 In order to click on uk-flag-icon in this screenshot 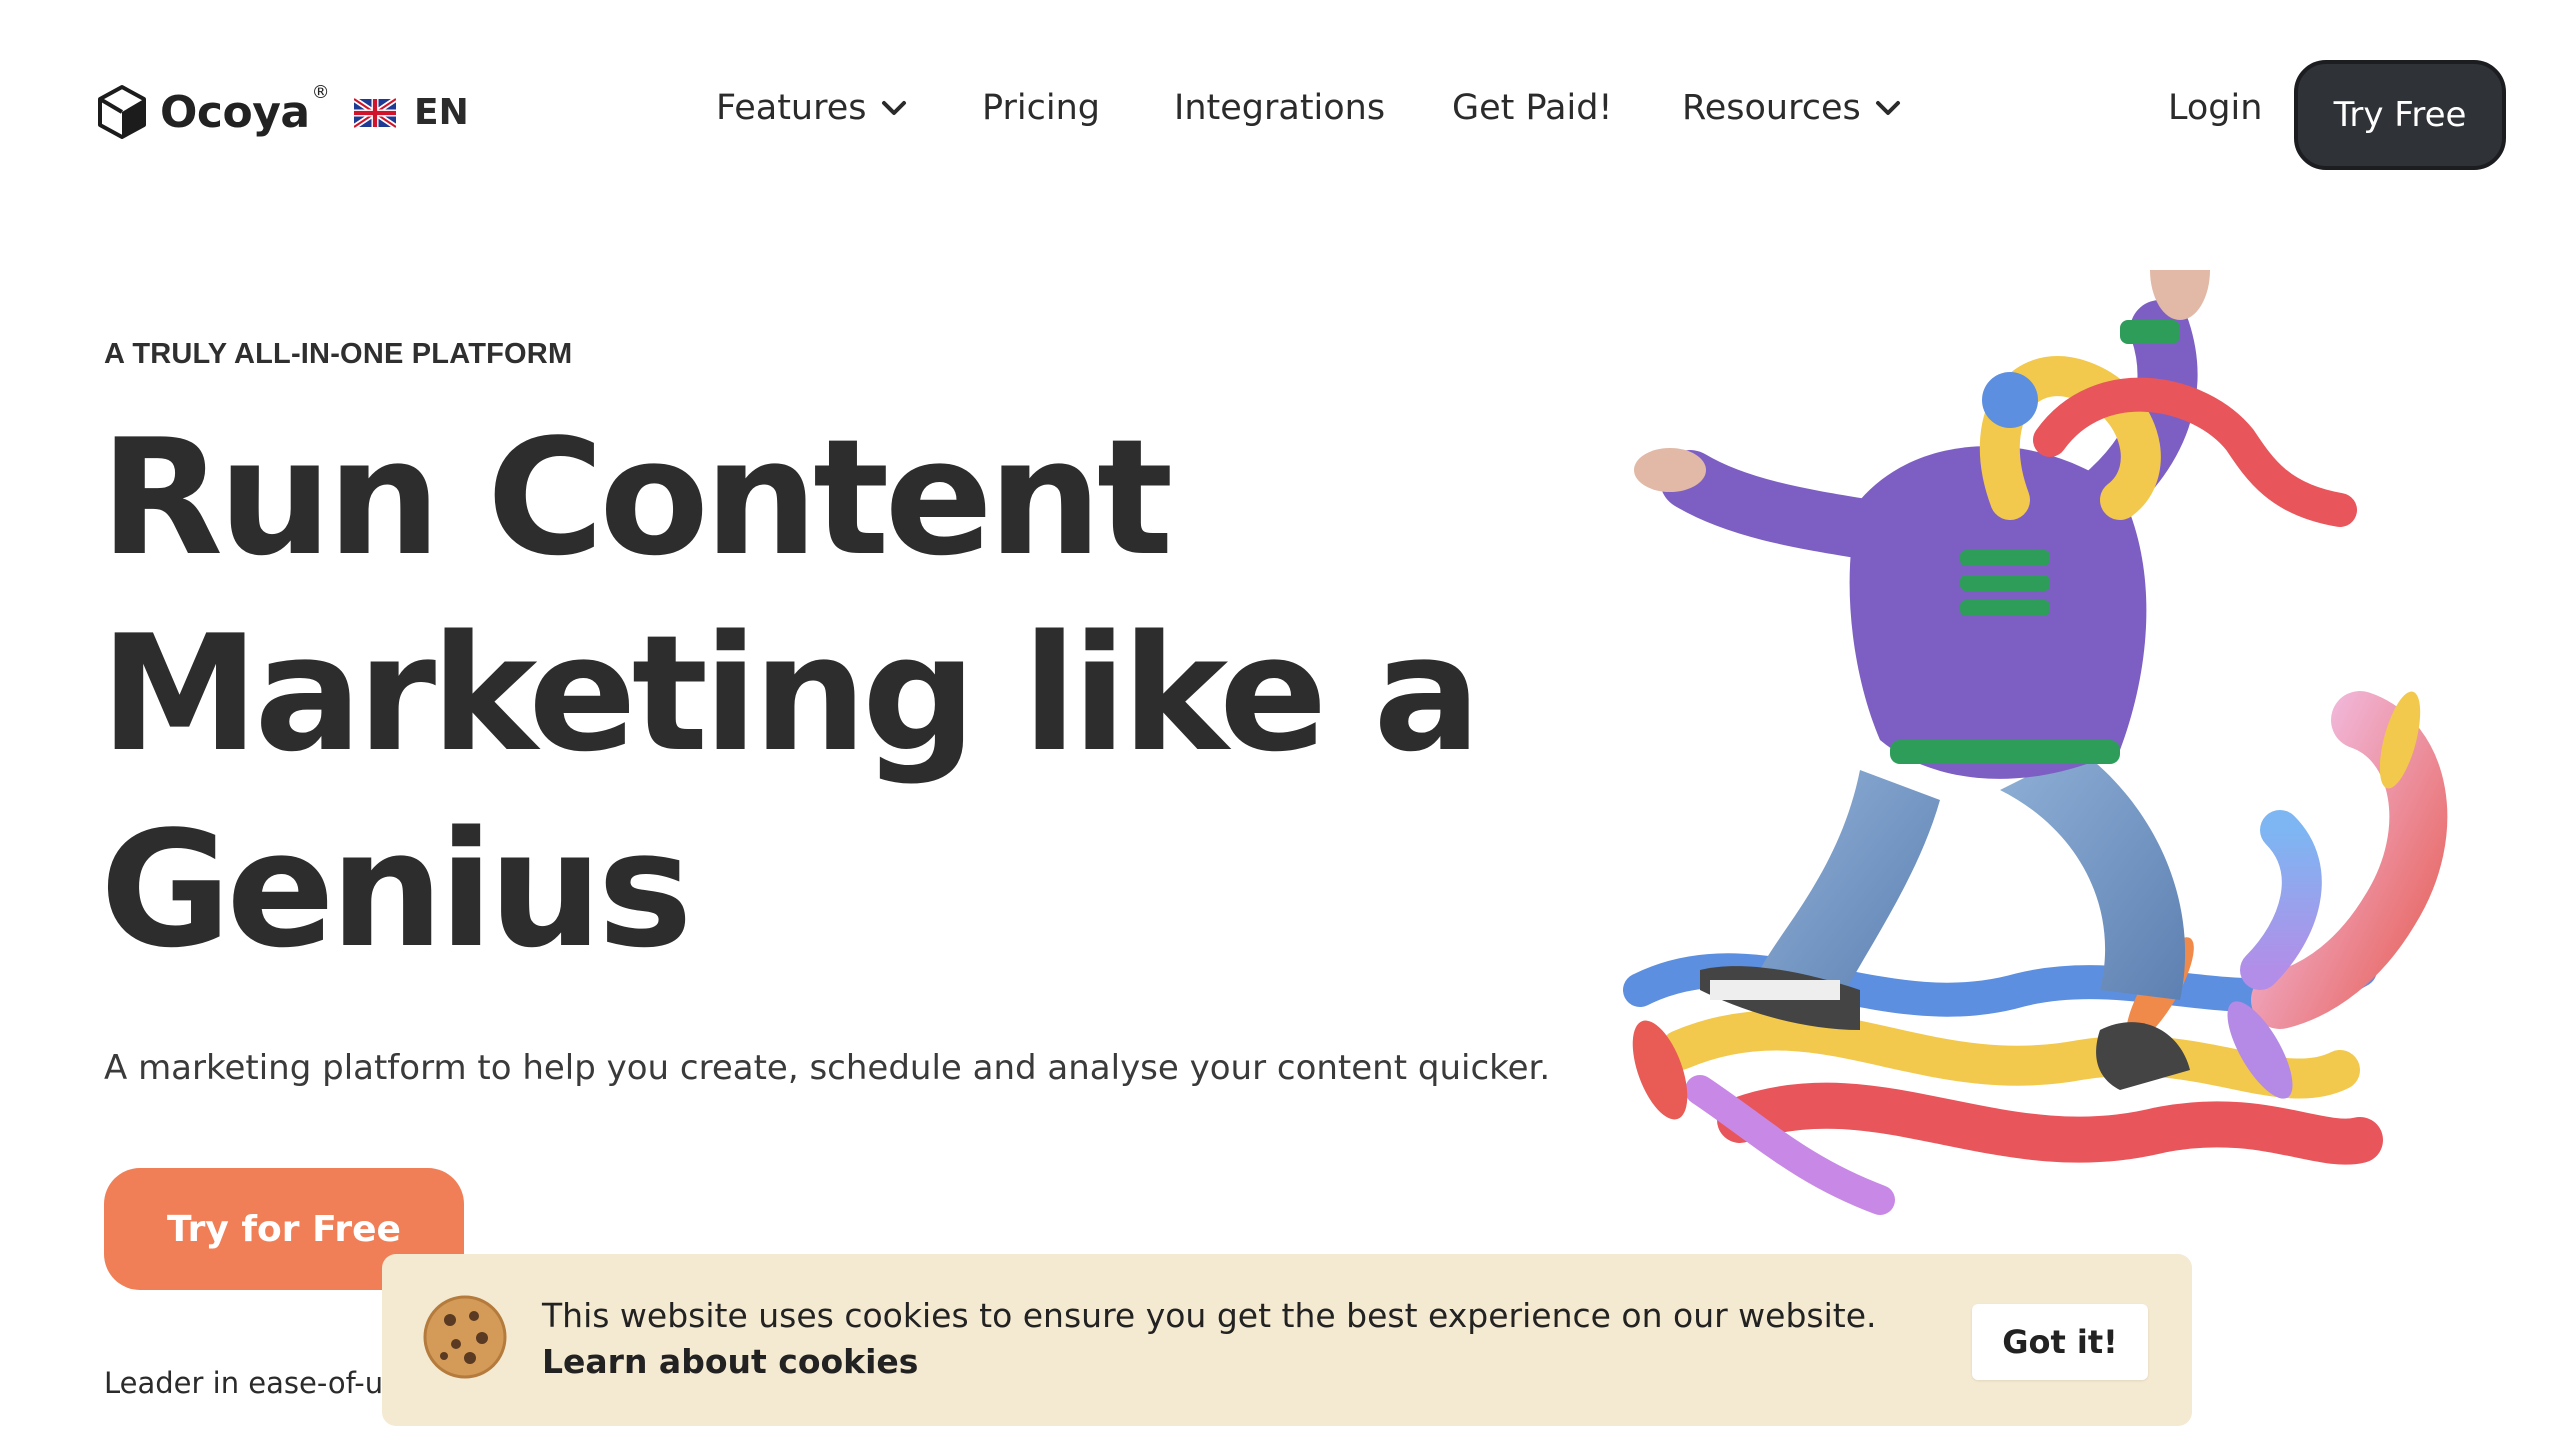, I will do `click(375, 112)`.